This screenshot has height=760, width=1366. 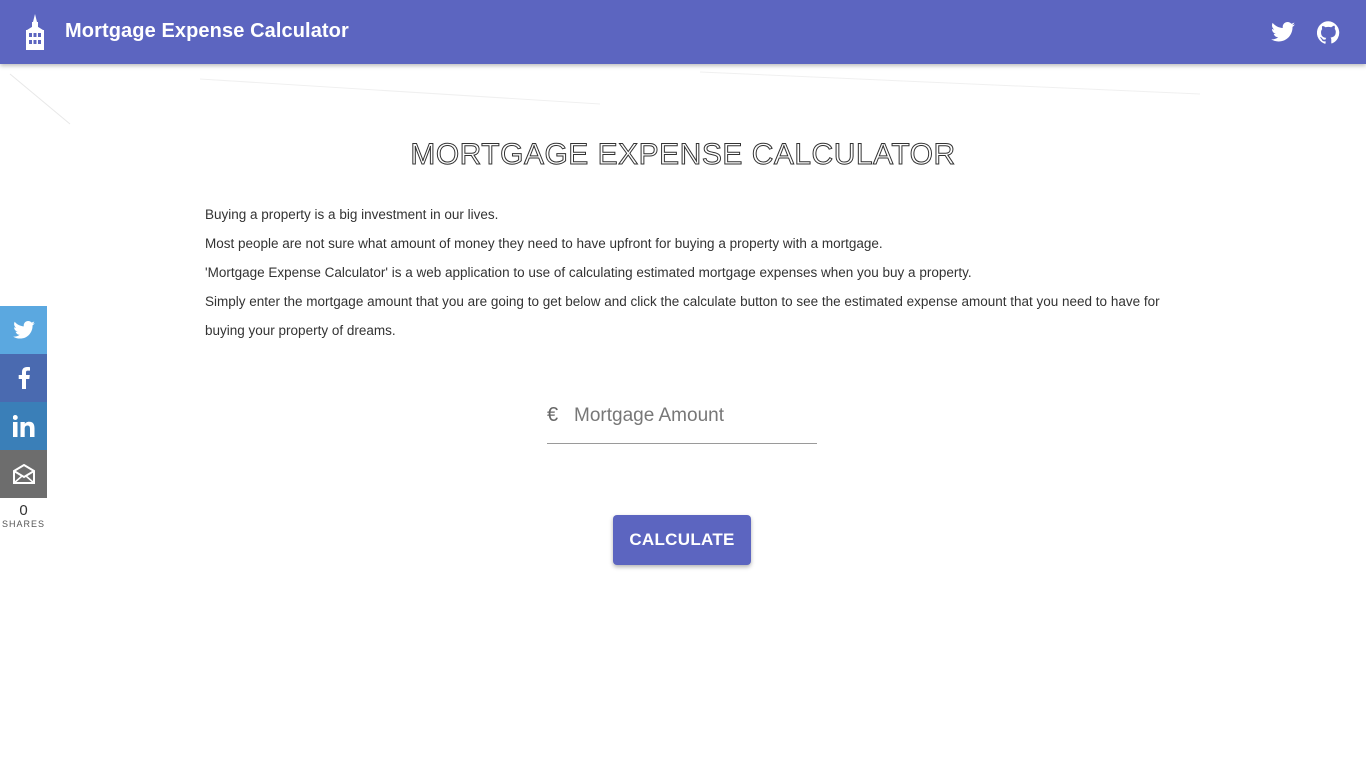 What do you see at coordinates (207, 31) in the screenshot?
I see `app-title: Mortgage Expense Calculator` at bounding box center [207, 31].